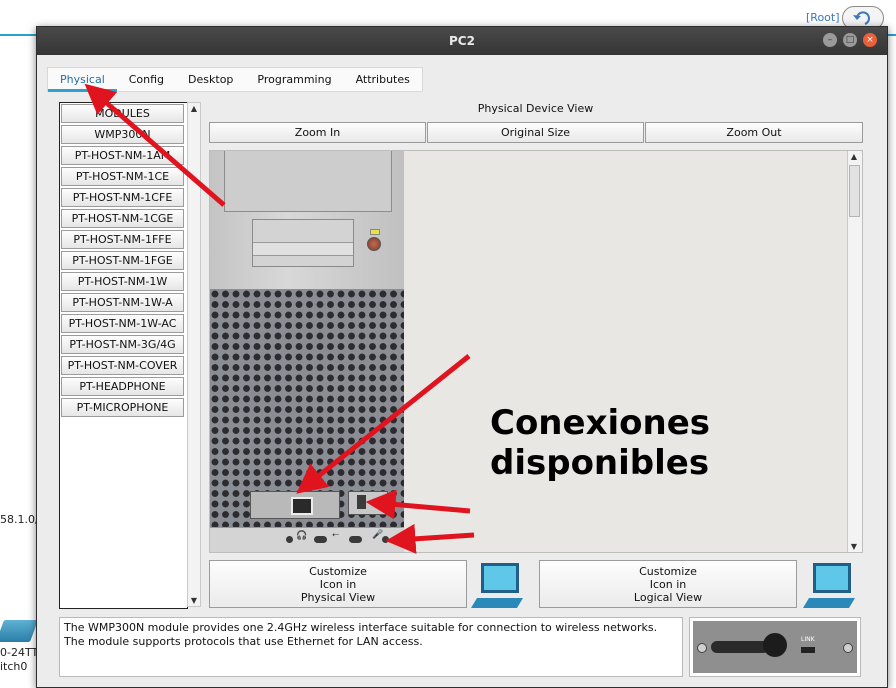 The image size is (896, 688). I want to click on arrow-to-io-panel, so click(430, 538).